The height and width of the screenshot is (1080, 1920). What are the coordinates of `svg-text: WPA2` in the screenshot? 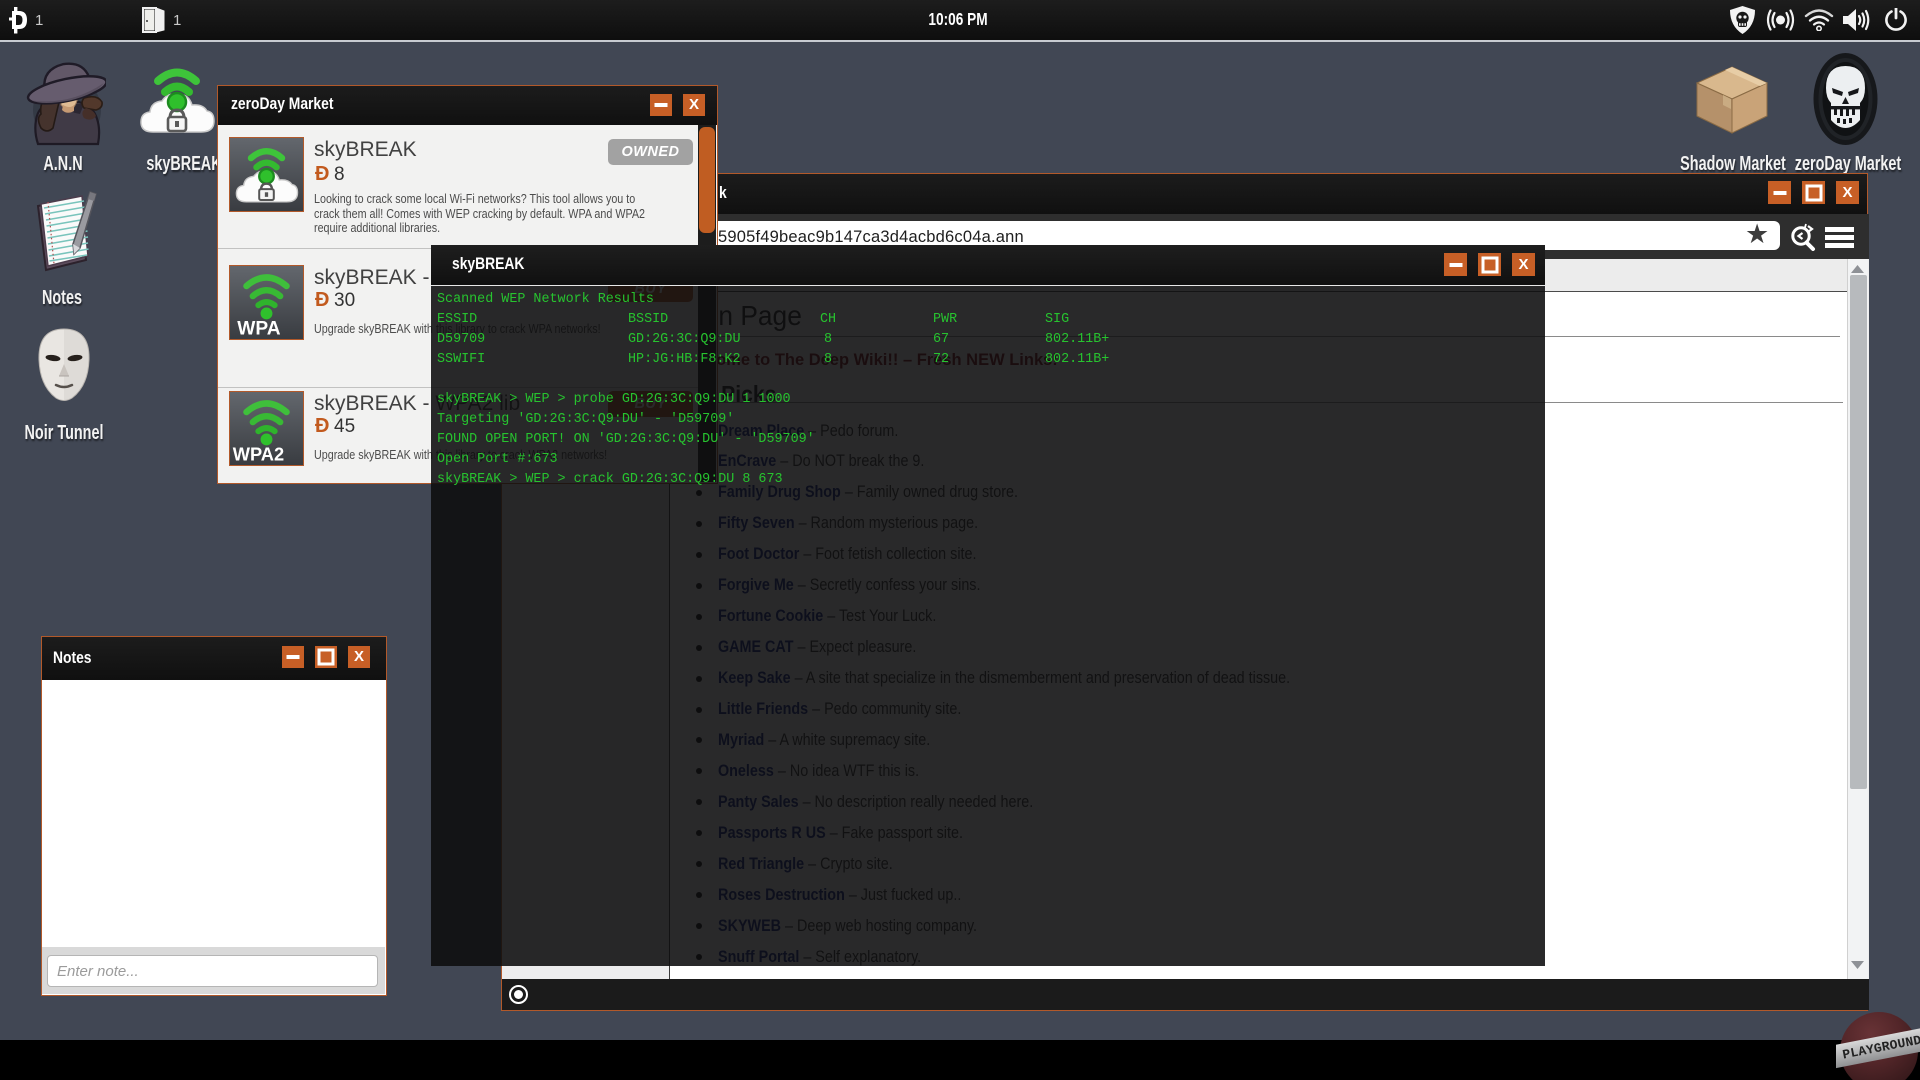 It's located at (258, 453).